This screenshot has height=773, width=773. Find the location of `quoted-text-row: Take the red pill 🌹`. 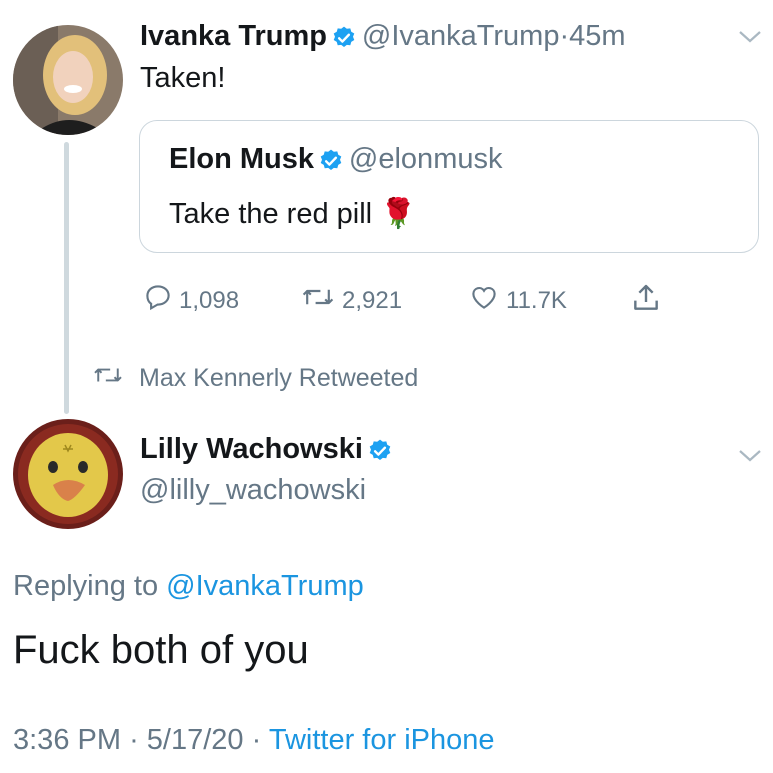

quoted-text-row: Take the red pill 🌹 is located at coordinates (292, 214).